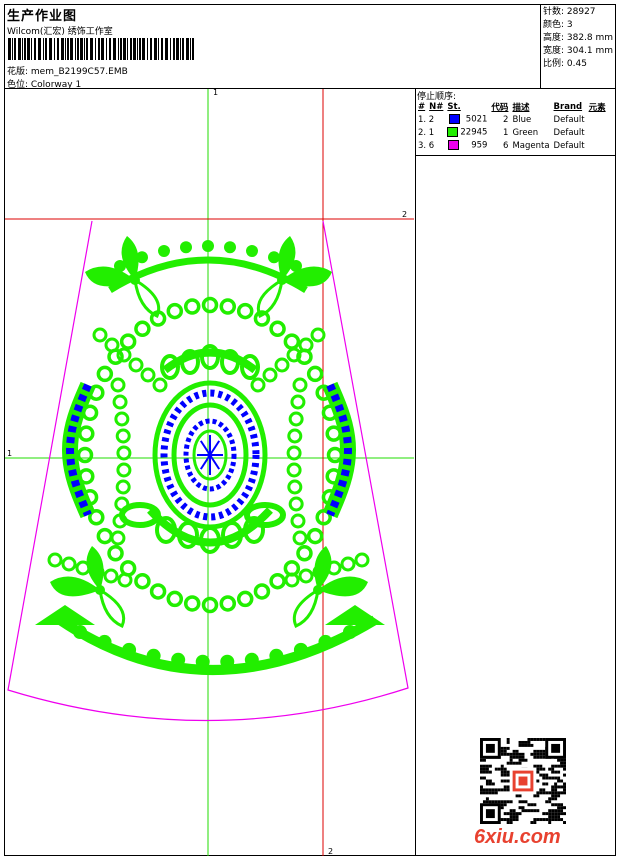 This screenshot has width=620, height=860. What do you see at coordinates (405, 214) in the screenshot?
I see `axis-label-right: 2` at bounding box center [405, 214].